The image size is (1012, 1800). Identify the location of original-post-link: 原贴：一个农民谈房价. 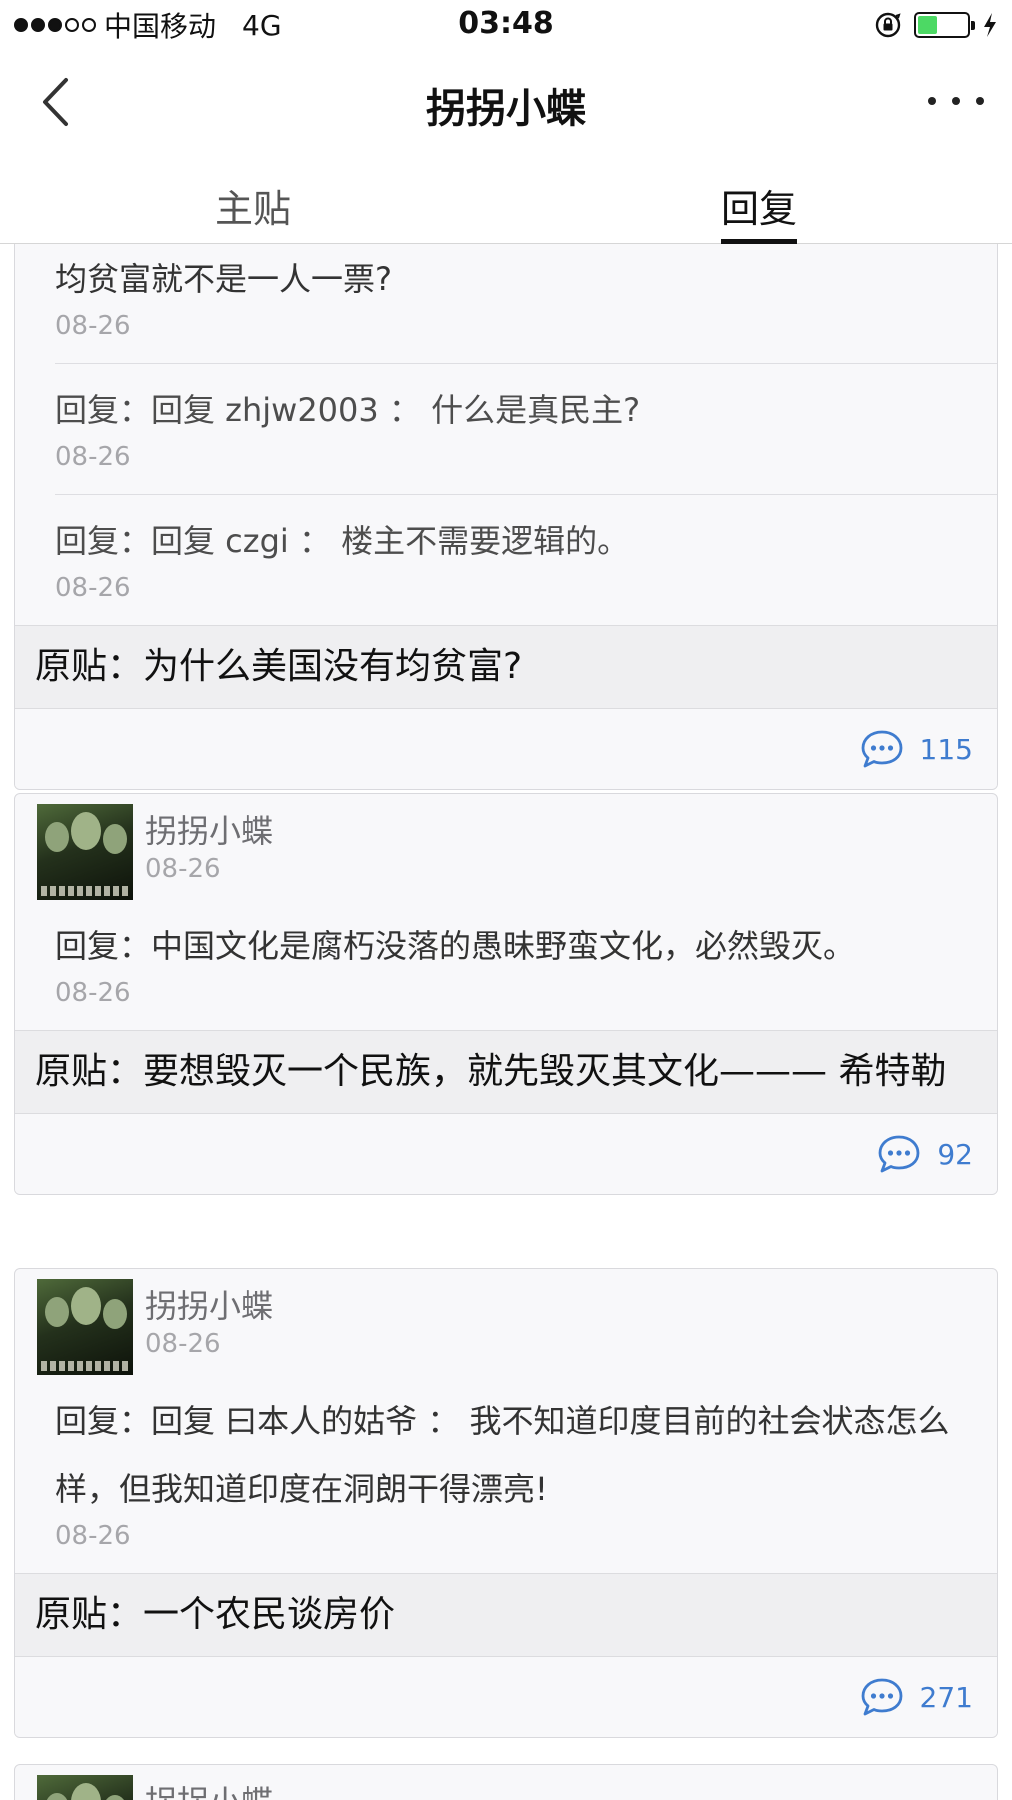
(506, 1615).